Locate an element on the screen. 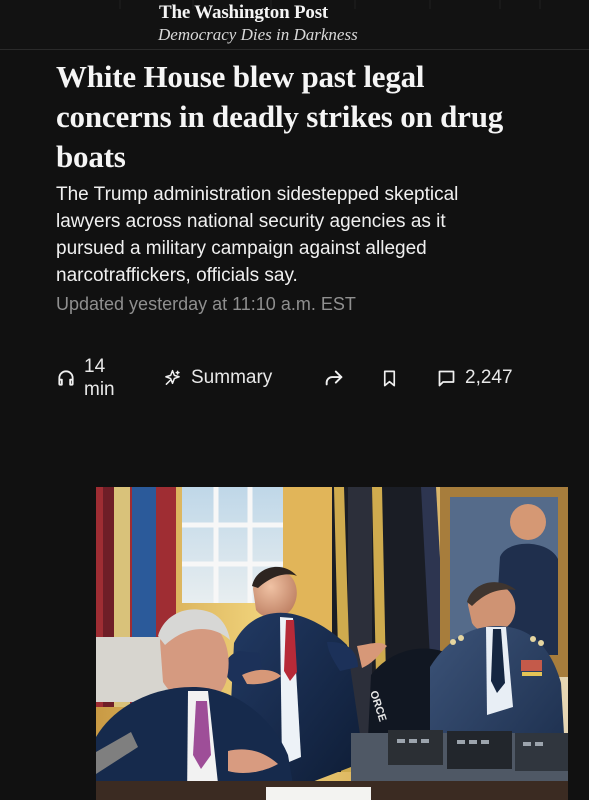  share-button is located at coordinates (334, 378).